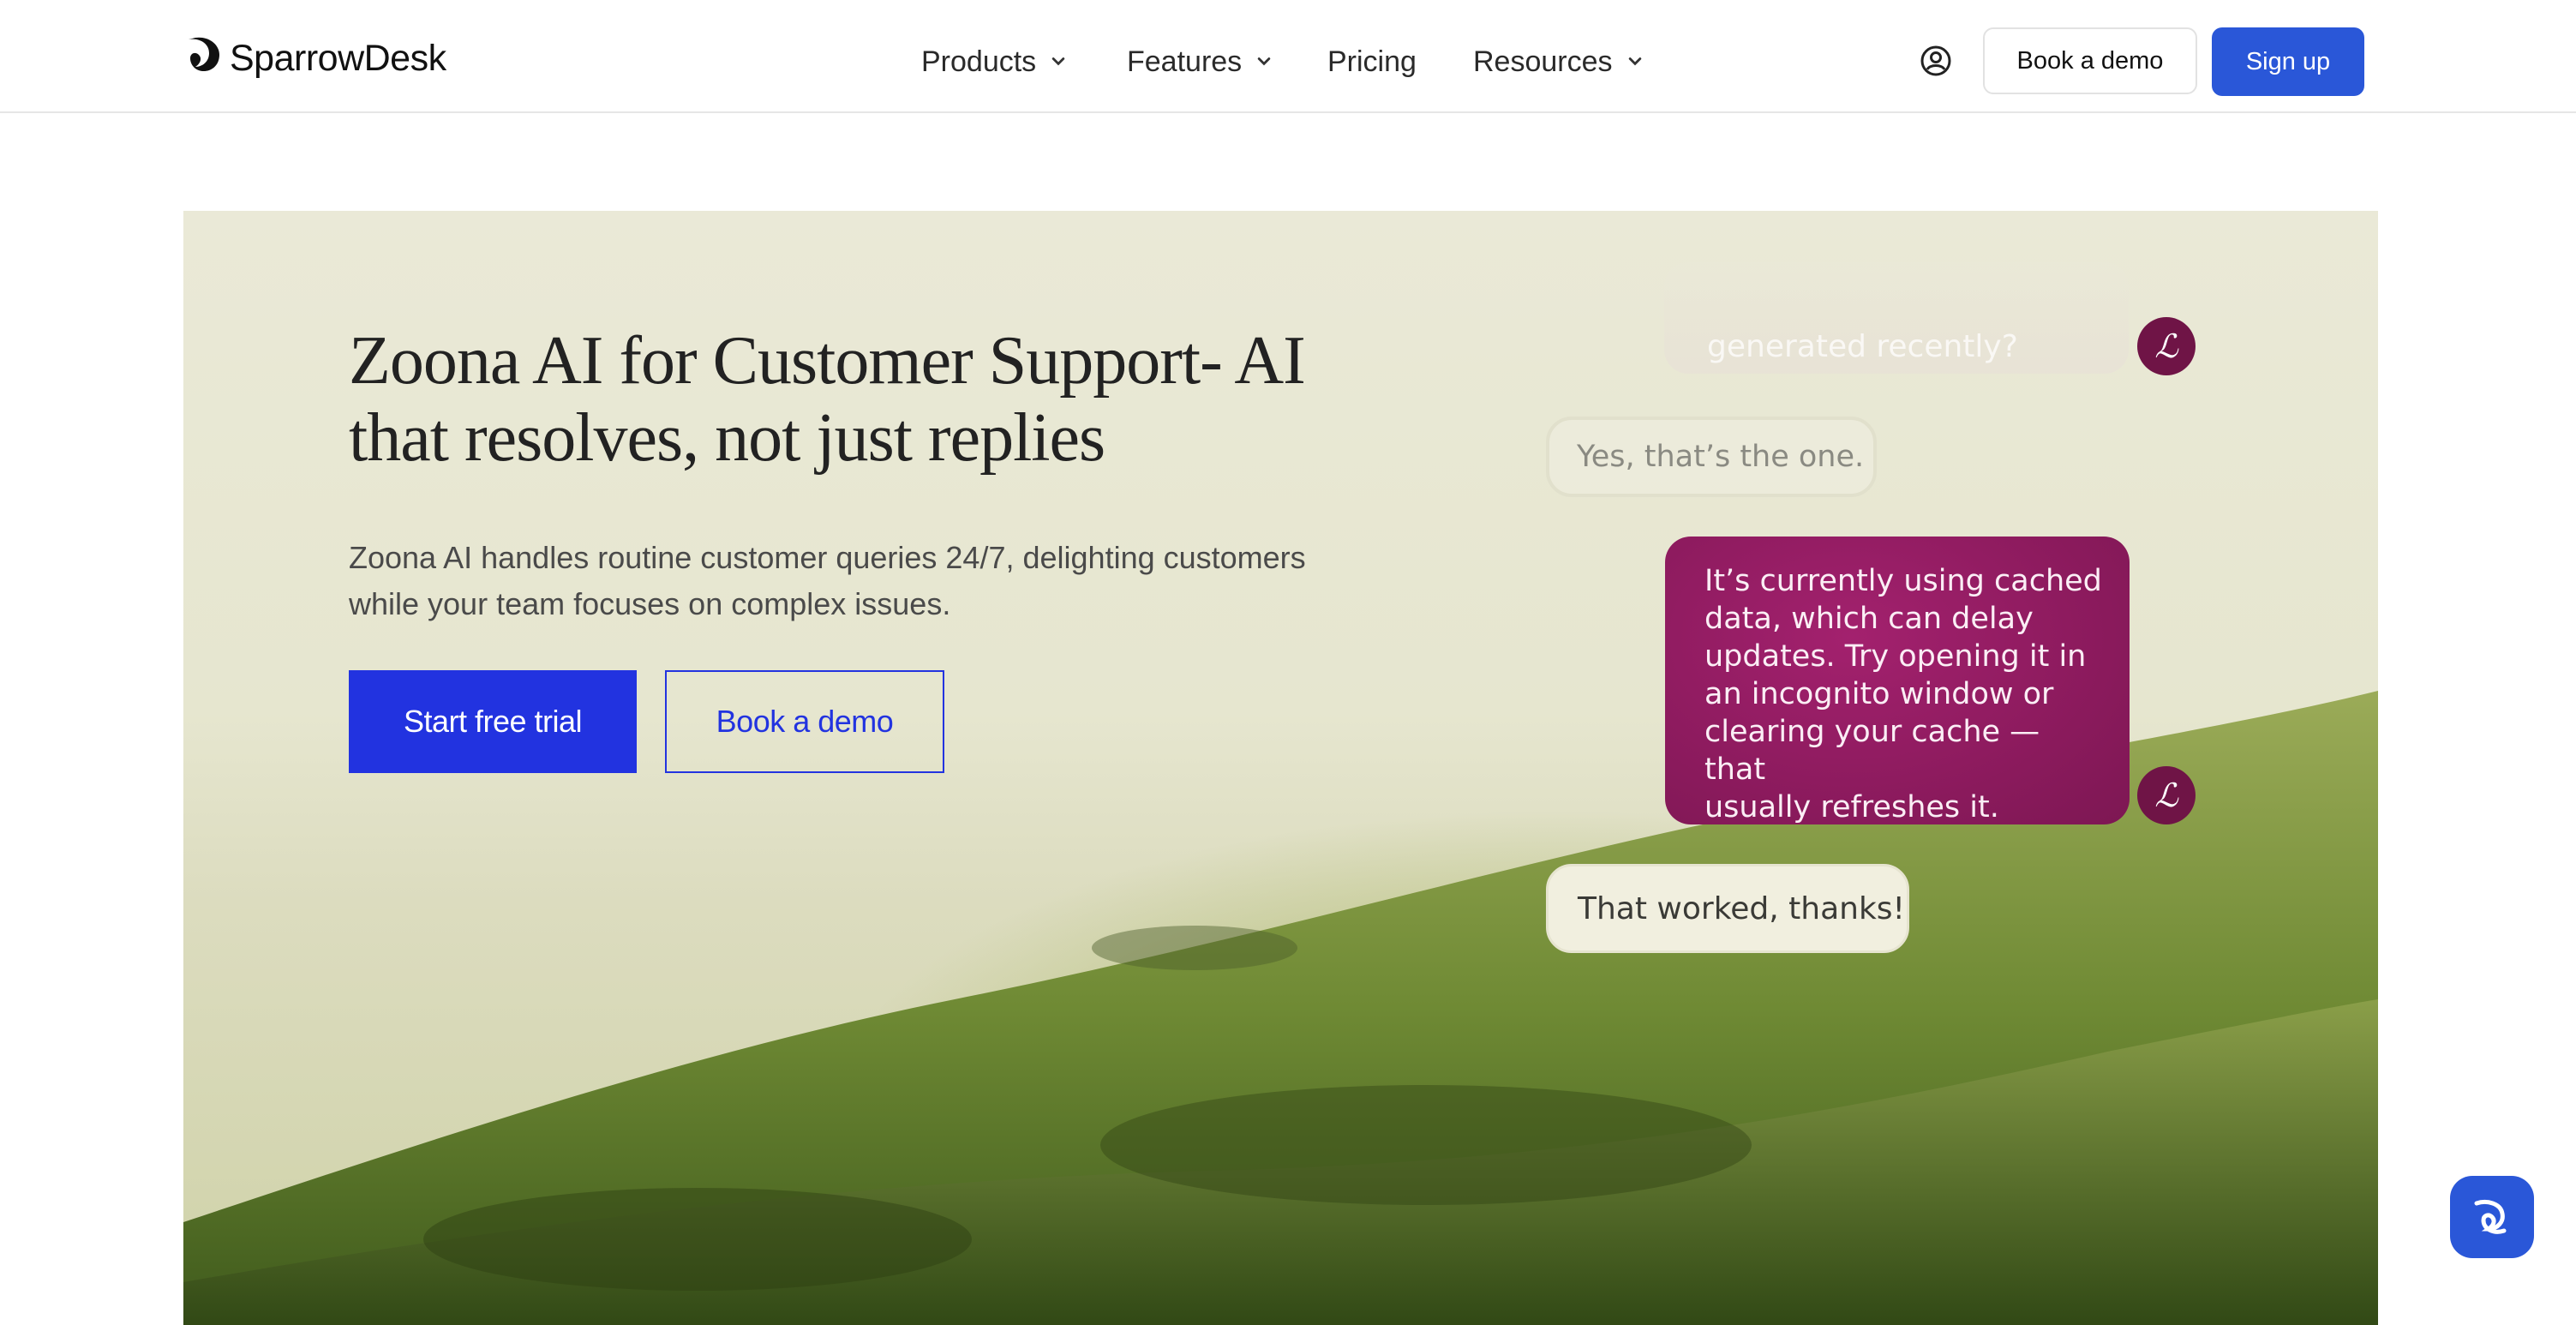  What do you see at coordinates (1872, 751) in the screenshot?
I see `agent-line: clearing your cache — that` at bounding box center [1872, 751].